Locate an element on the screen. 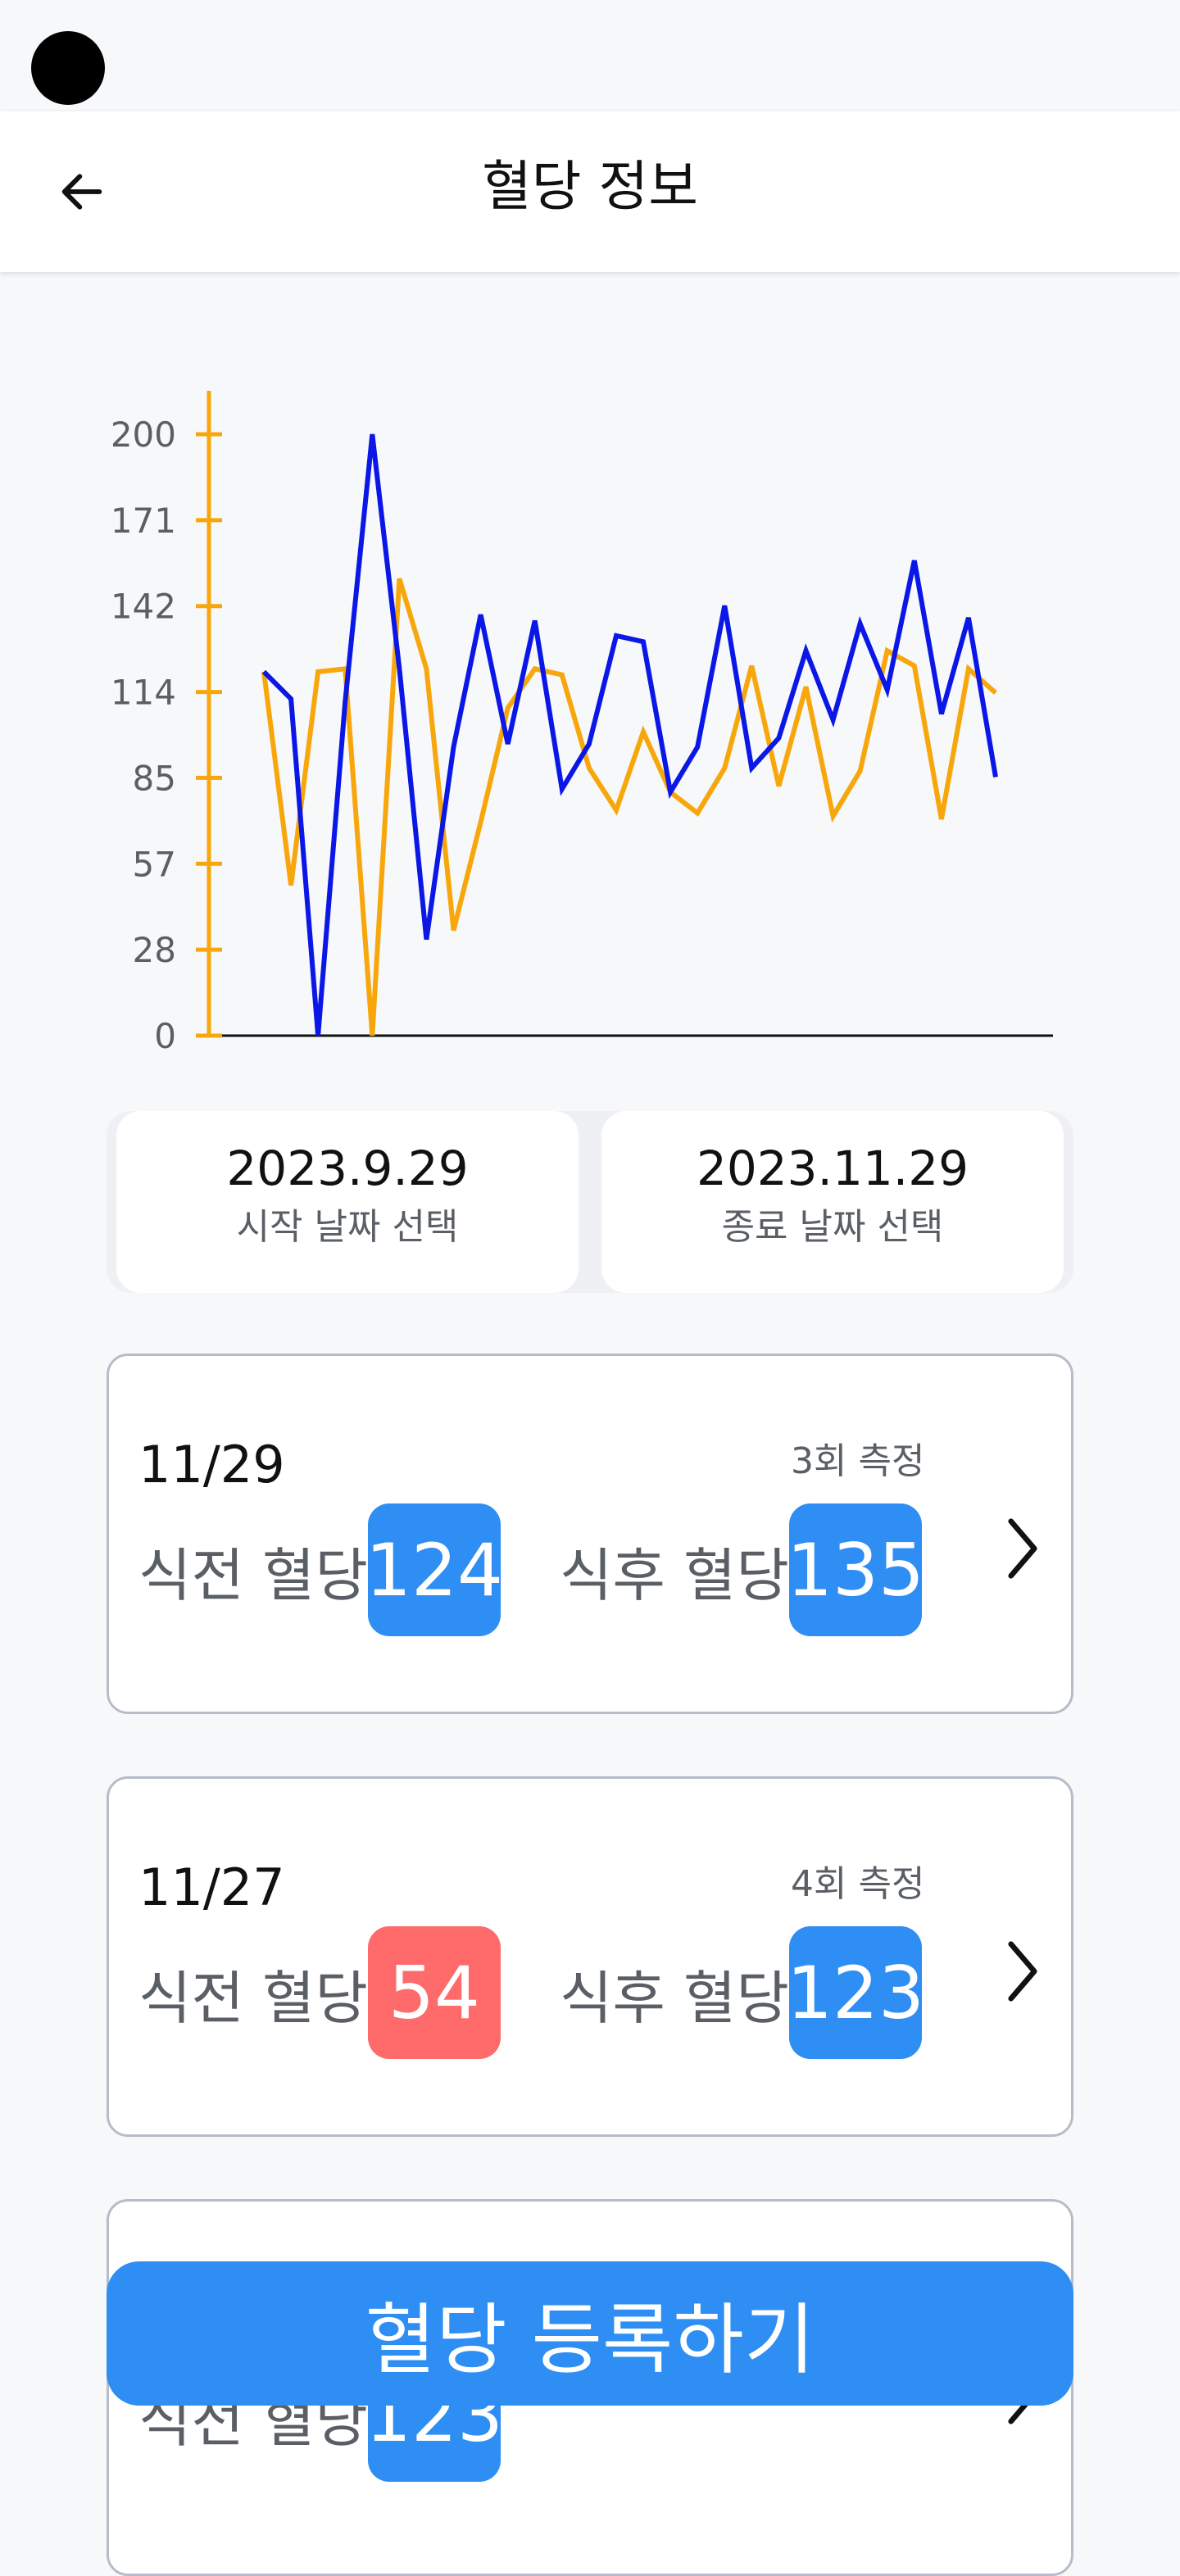 The image size is (1180, 2576). y-tick-label: 114 is located at coordinates (143, 693).